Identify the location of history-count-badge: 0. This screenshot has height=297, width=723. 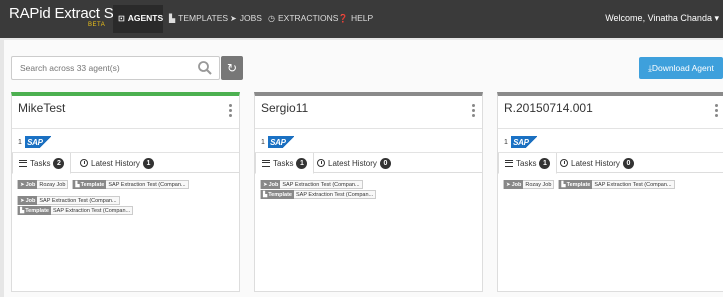
(628, 163).